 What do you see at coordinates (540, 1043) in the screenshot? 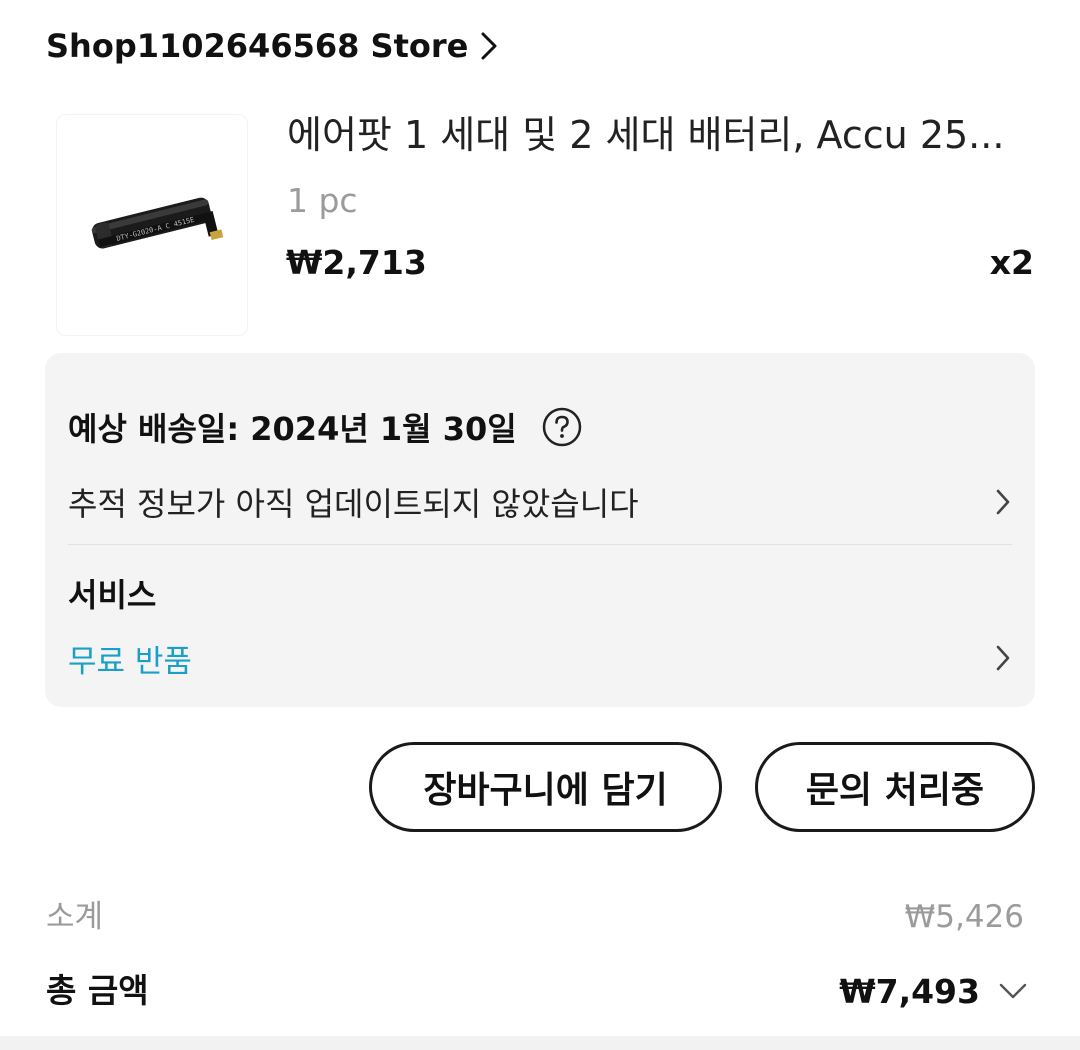
I see `bottom-divider-strip` at bounding box center [540, 1043].